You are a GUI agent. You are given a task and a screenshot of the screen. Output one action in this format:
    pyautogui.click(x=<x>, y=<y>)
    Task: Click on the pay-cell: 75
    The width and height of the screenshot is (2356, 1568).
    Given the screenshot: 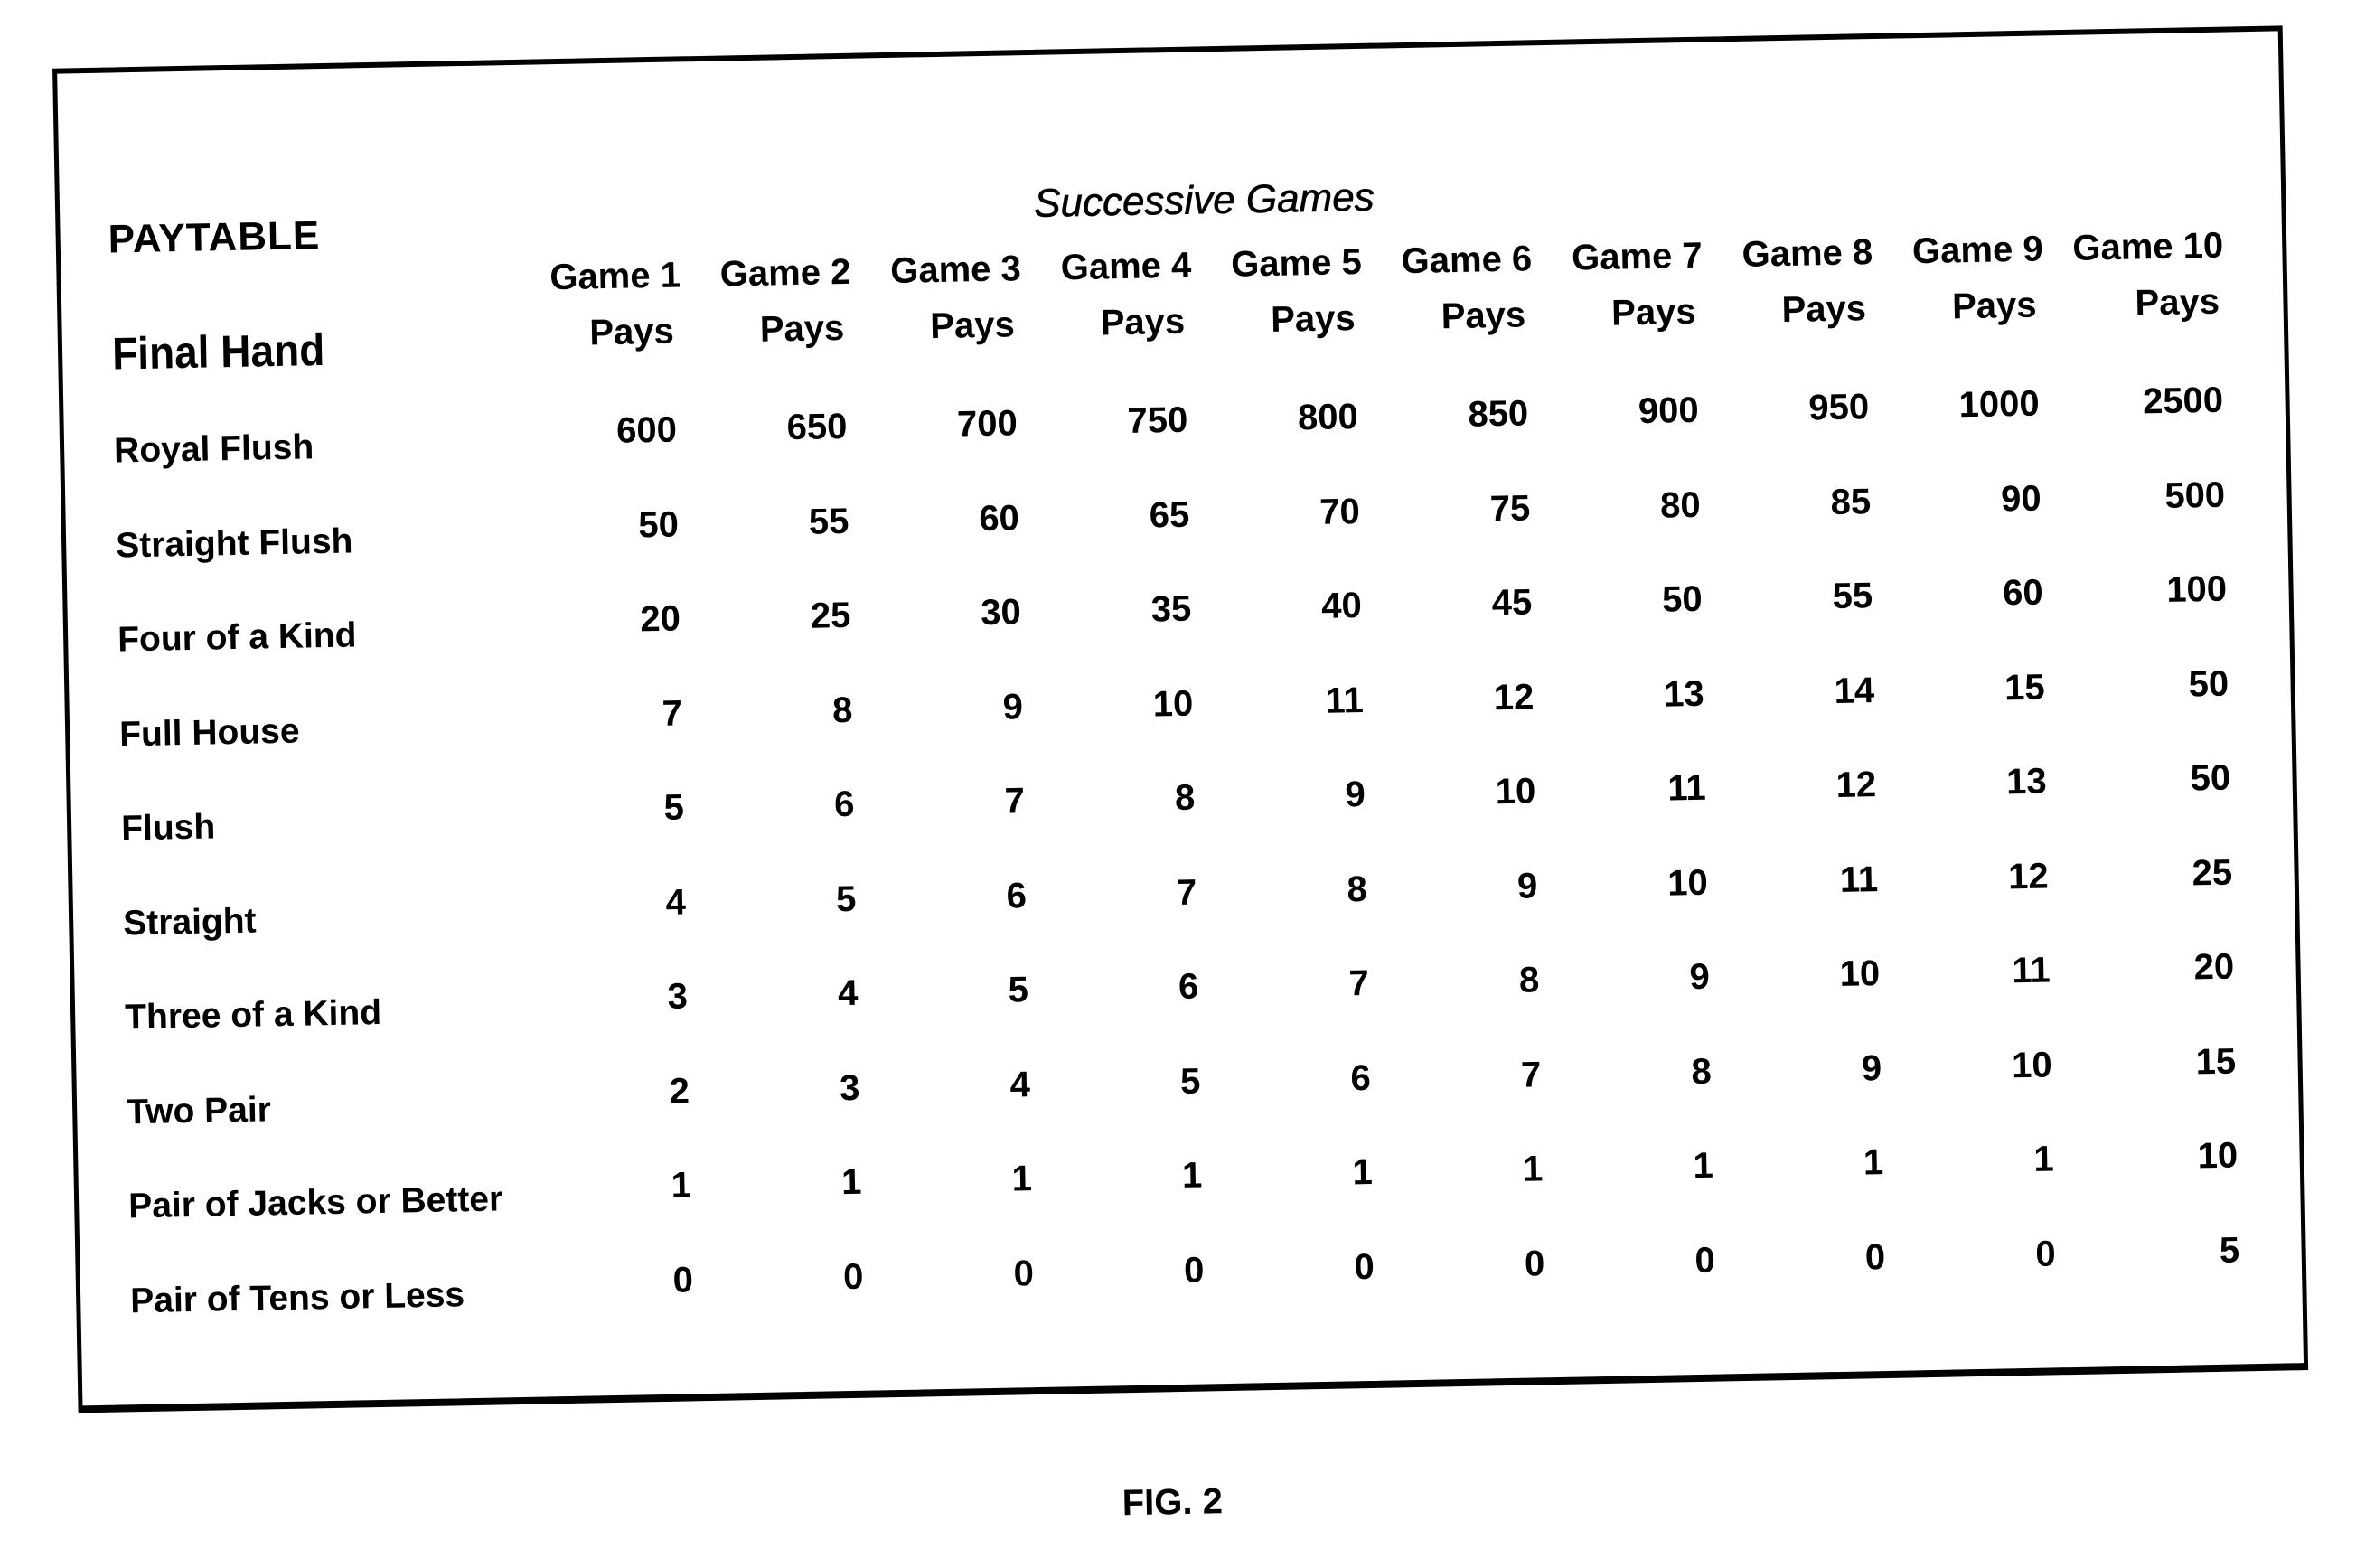 What is the action you would take?
    pyautogui.click(x=1510, y=508)
    